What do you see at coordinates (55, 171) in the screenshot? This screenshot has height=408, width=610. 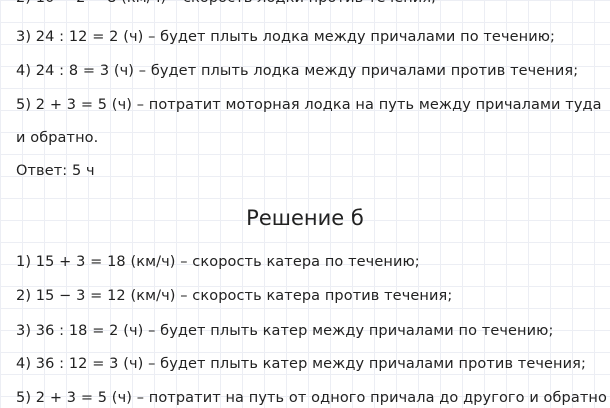 I see `solution-a-answer: Ответ: 5 ч` at bounding box center [55, 171].